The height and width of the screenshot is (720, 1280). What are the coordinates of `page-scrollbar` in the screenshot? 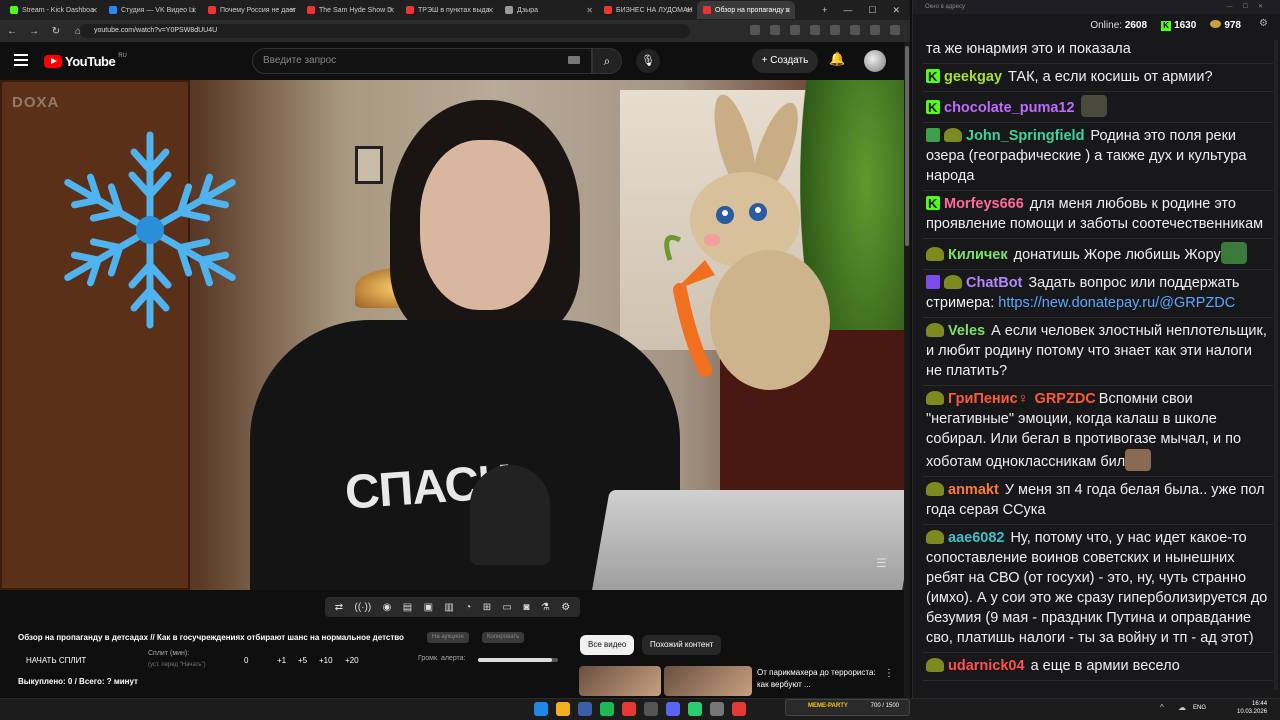 It's located at (907, 370).